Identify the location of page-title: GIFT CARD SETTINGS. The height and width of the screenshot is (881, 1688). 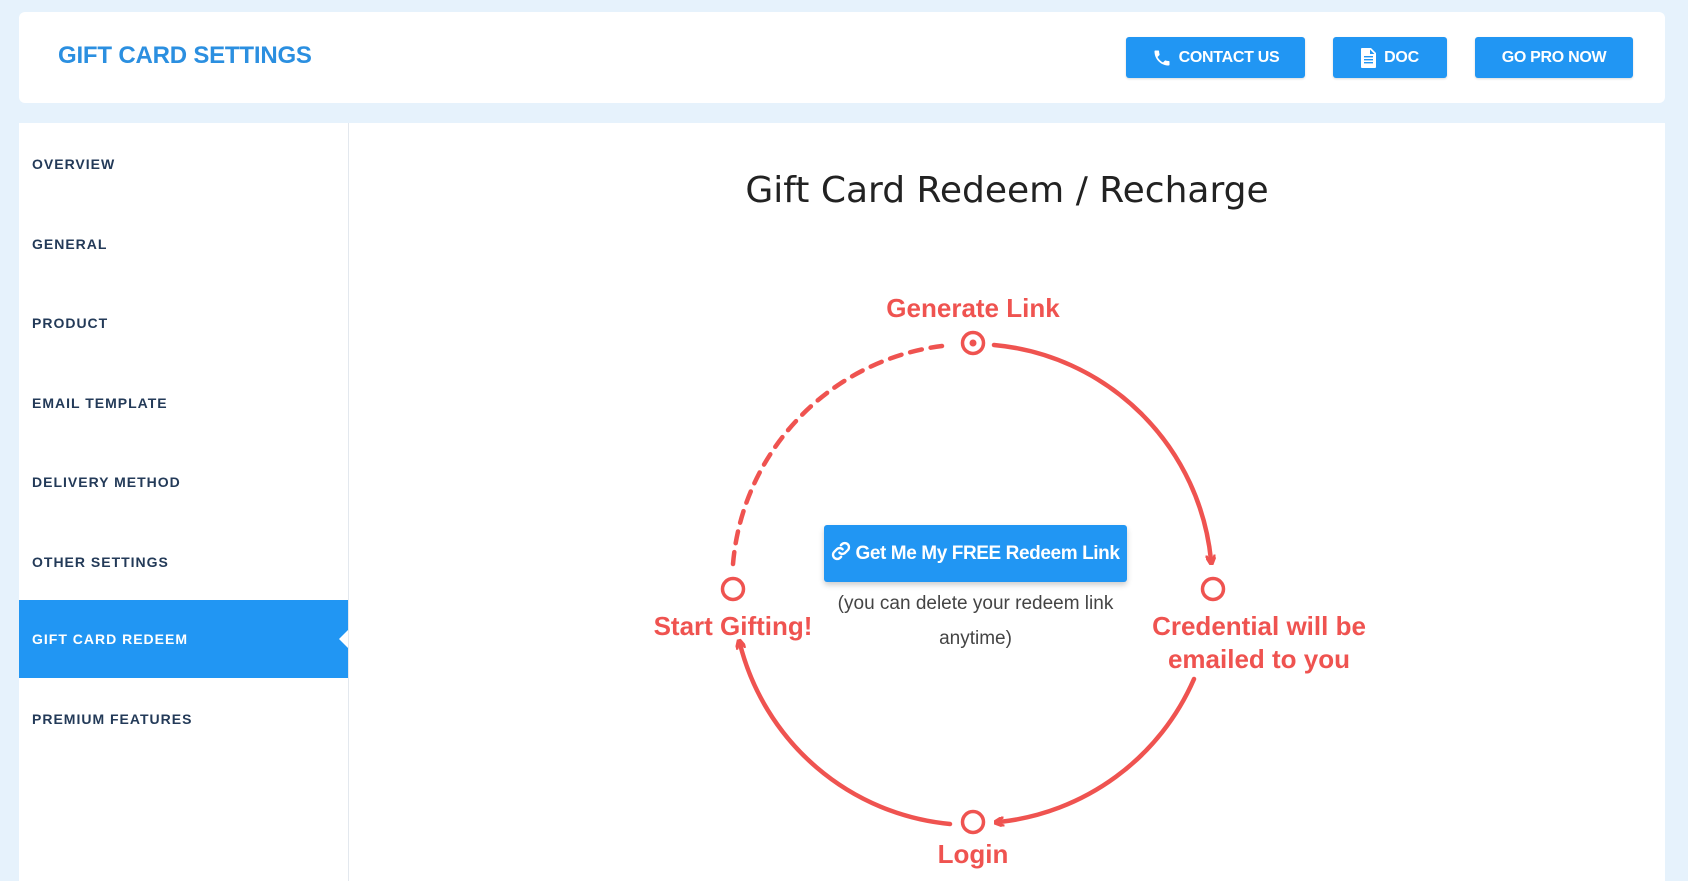
(185, 55).